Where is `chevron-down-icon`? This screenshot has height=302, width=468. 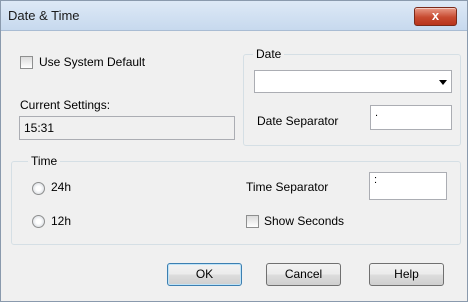 chevron-down-icon is located at coordinates (443, 82).